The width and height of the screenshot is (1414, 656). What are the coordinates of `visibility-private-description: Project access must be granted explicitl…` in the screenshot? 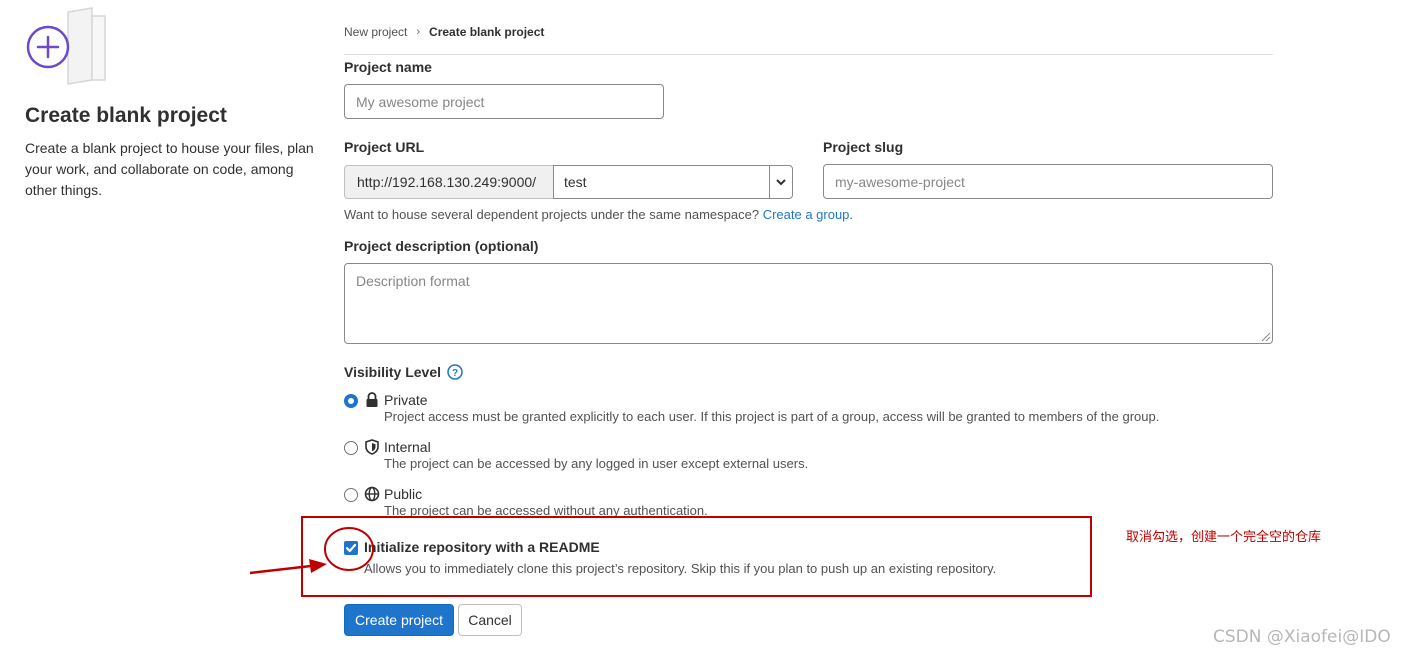 It's located at (772, 416).